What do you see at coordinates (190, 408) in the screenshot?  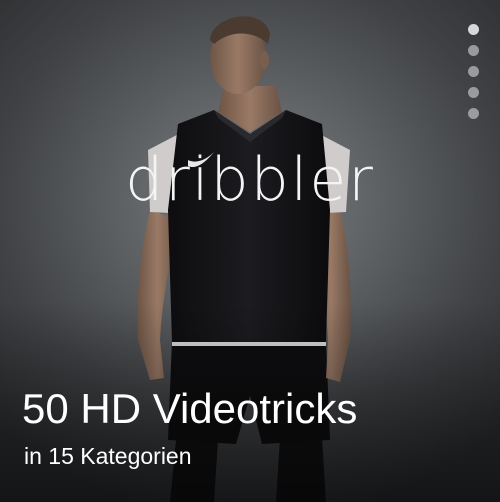 I see `promo-headline: 50 HD Videotricks` at bounding box center [190, 408].